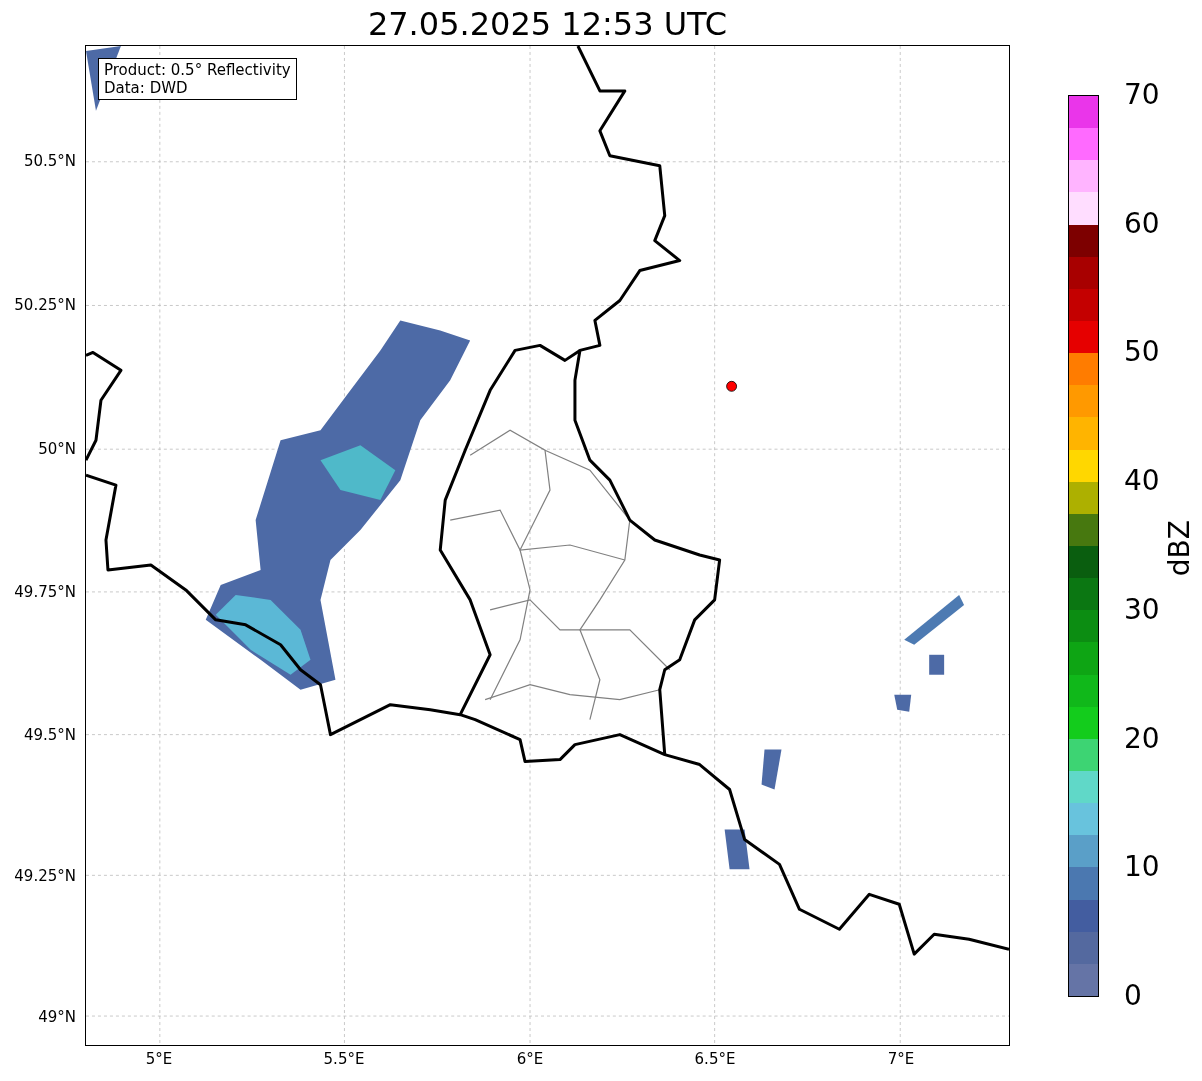 This screenshot has width=1202, height=1081. Describe the element at coordinates (1142, 738) in the screenshot. I see `colorbar-tick-label: 20` at that location.